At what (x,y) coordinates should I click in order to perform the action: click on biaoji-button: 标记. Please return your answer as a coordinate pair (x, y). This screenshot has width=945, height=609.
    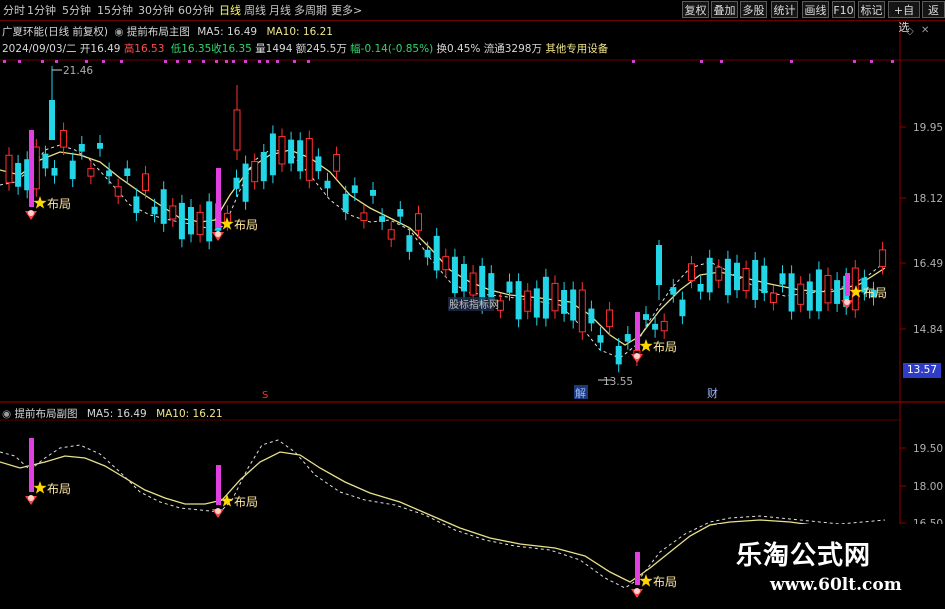
    Looking at the image, I should click on (871, 9).